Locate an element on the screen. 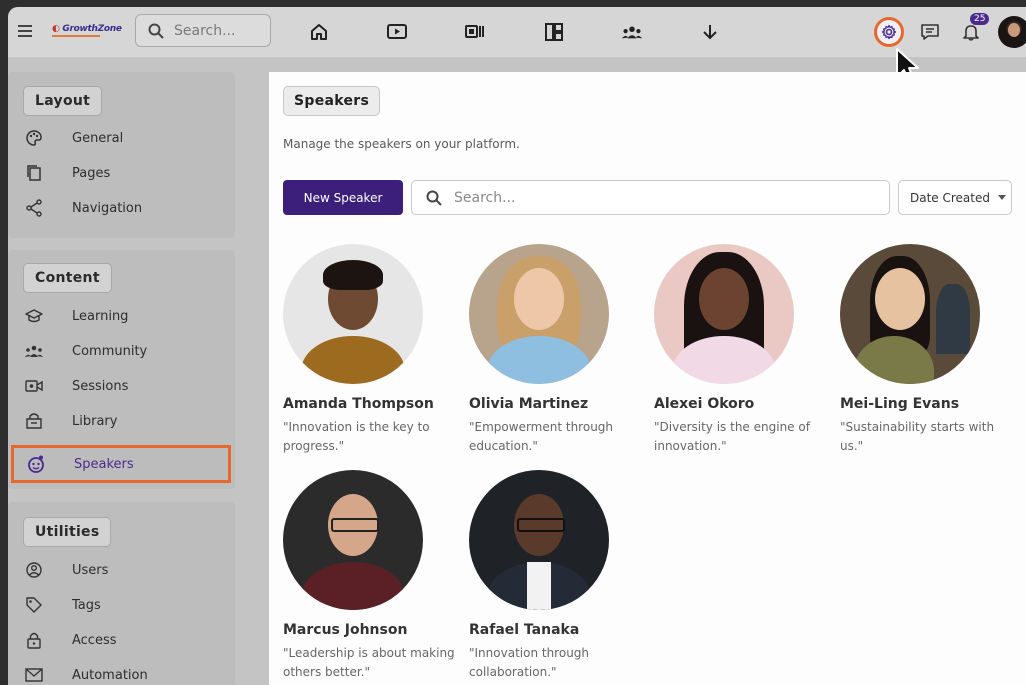 The image size is (1026, 685). box-icon is located at coordinates (34, 421).